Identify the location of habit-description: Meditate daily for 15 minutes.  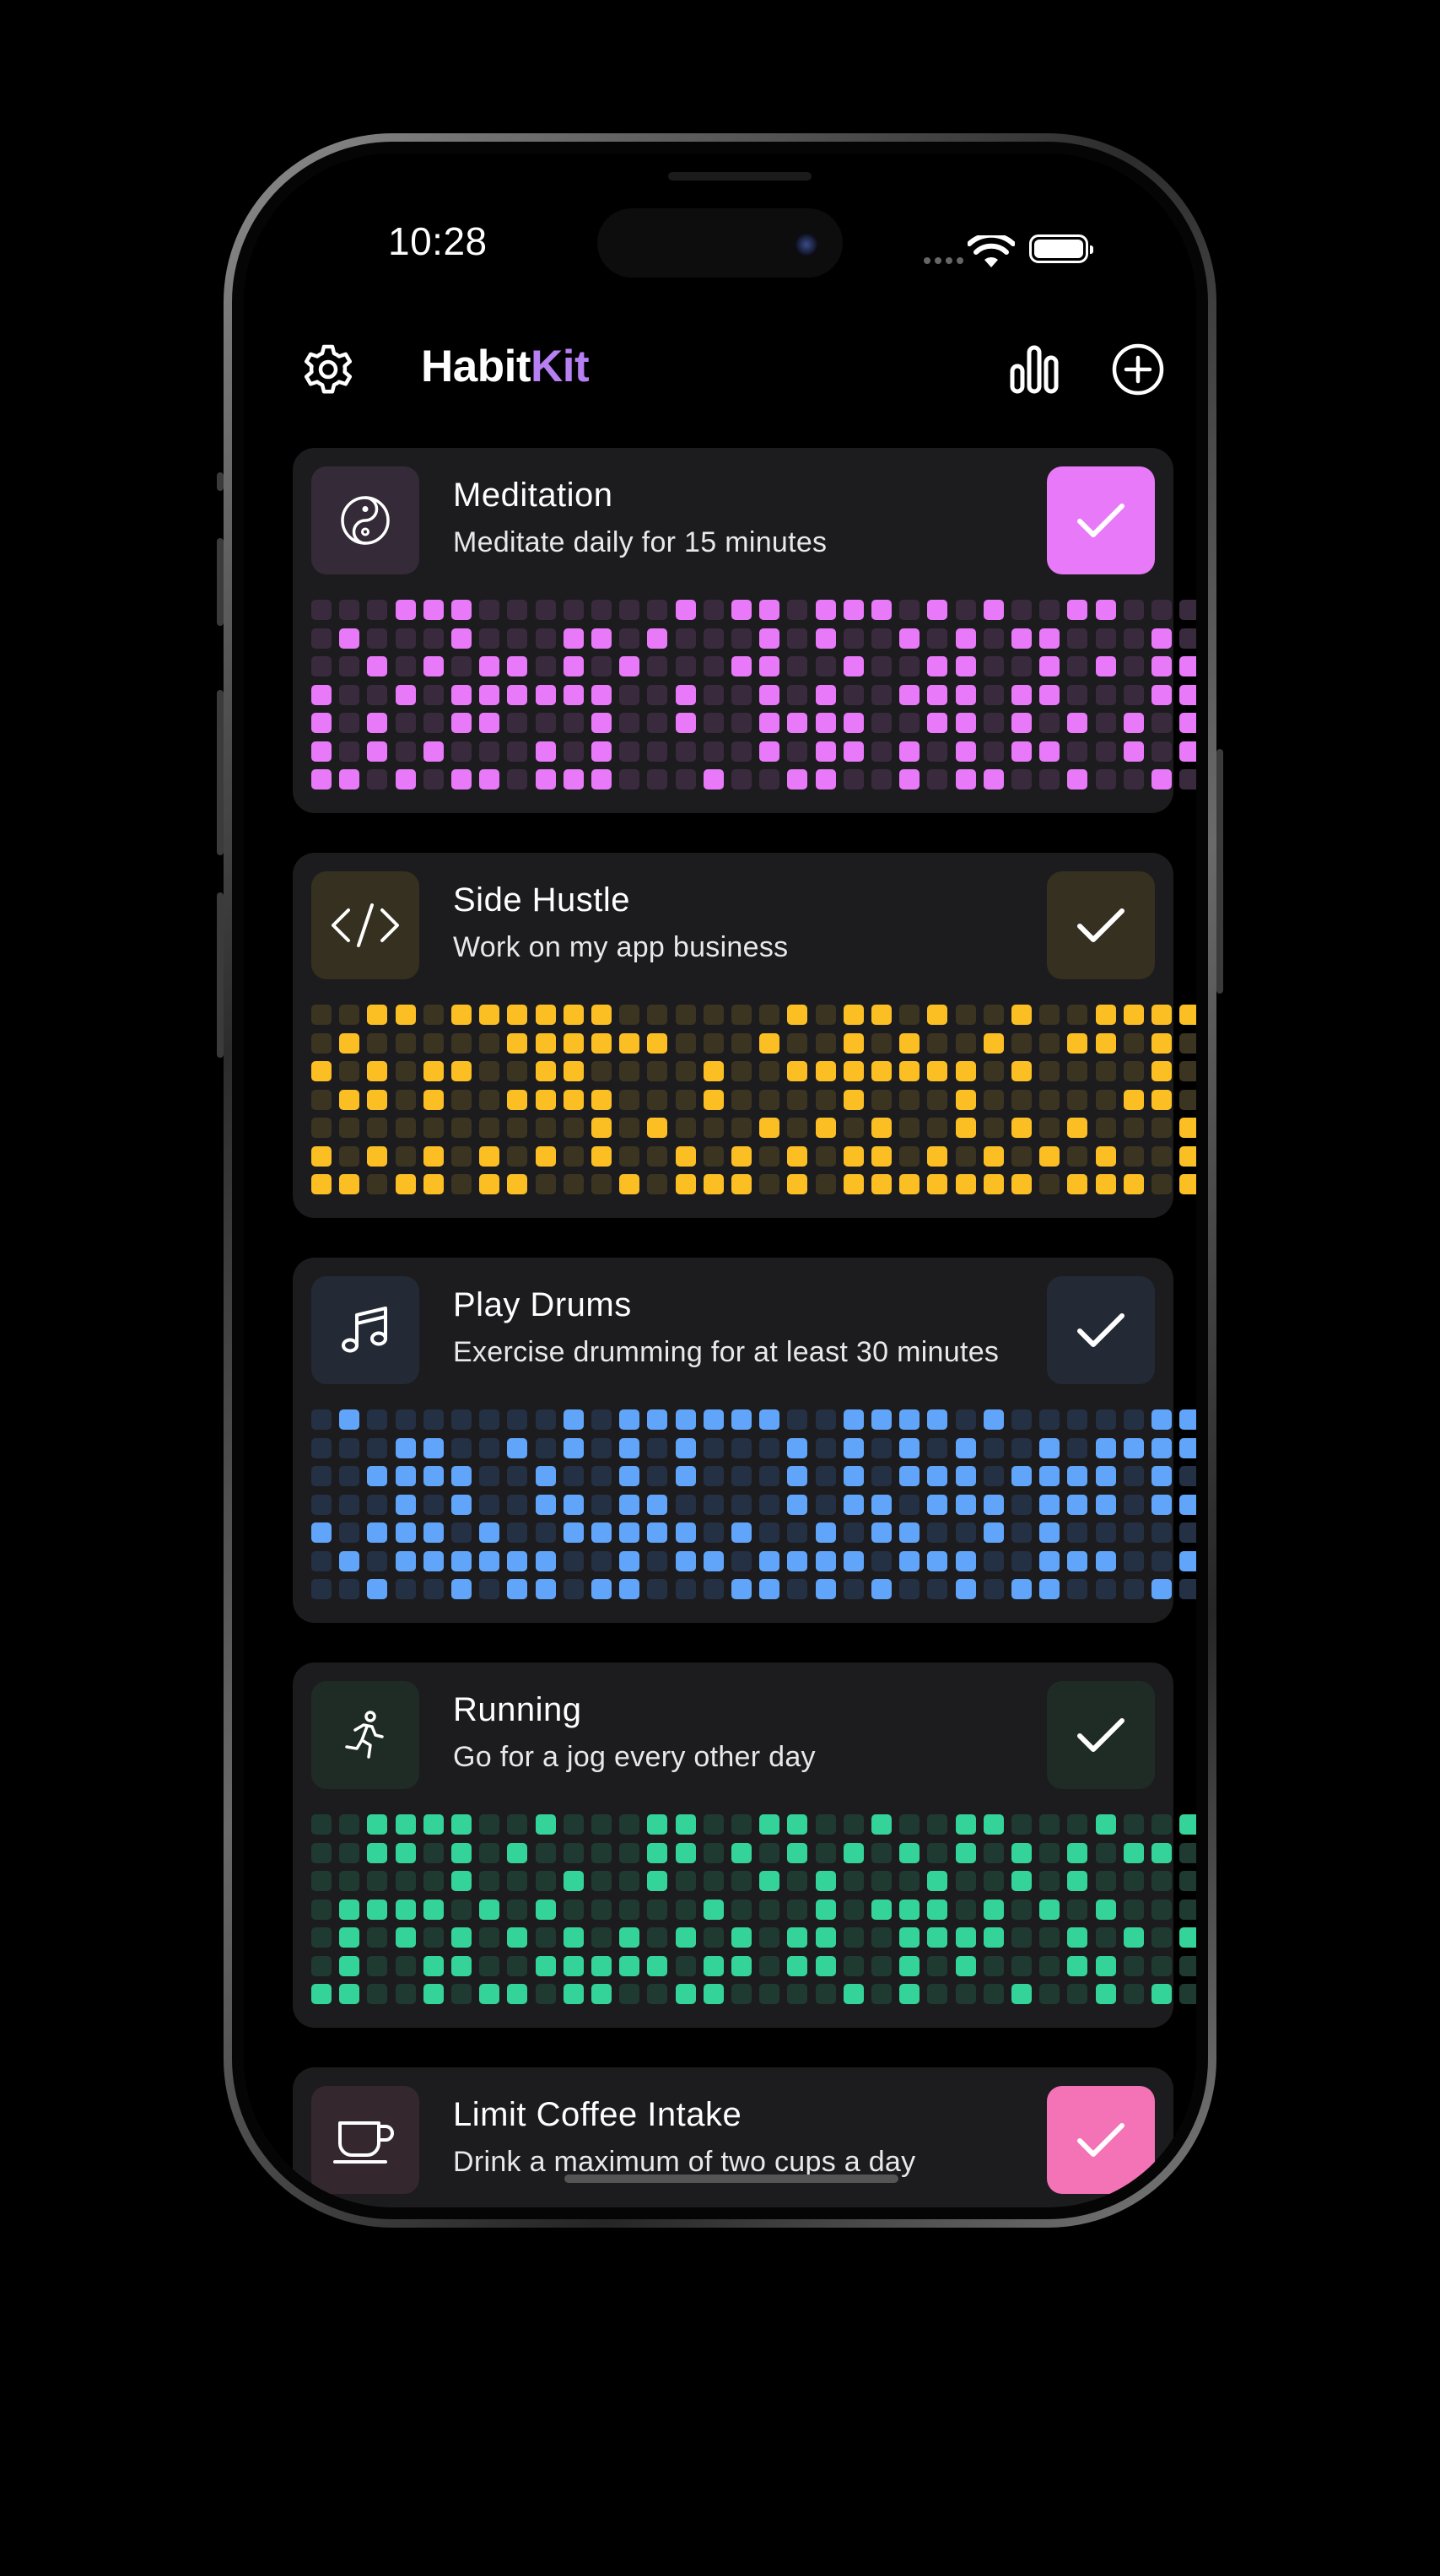
(640, 542).